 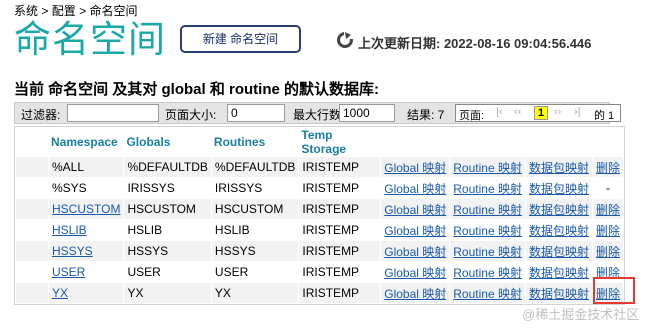 I want to click on watermark: @稀土掘金技术社区, so click(x=581, y=314).